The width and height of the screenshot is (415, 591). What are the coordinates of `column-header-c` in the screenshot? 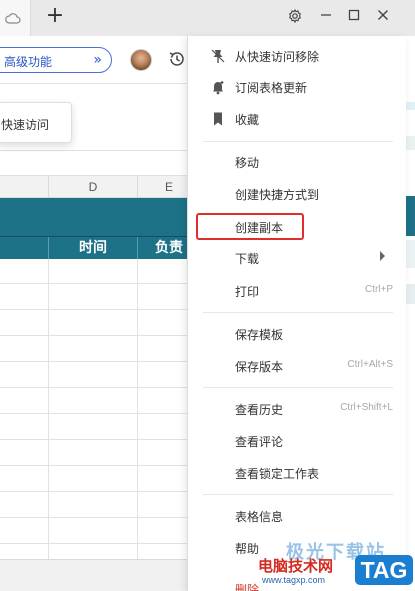 It's located at (24, 187).